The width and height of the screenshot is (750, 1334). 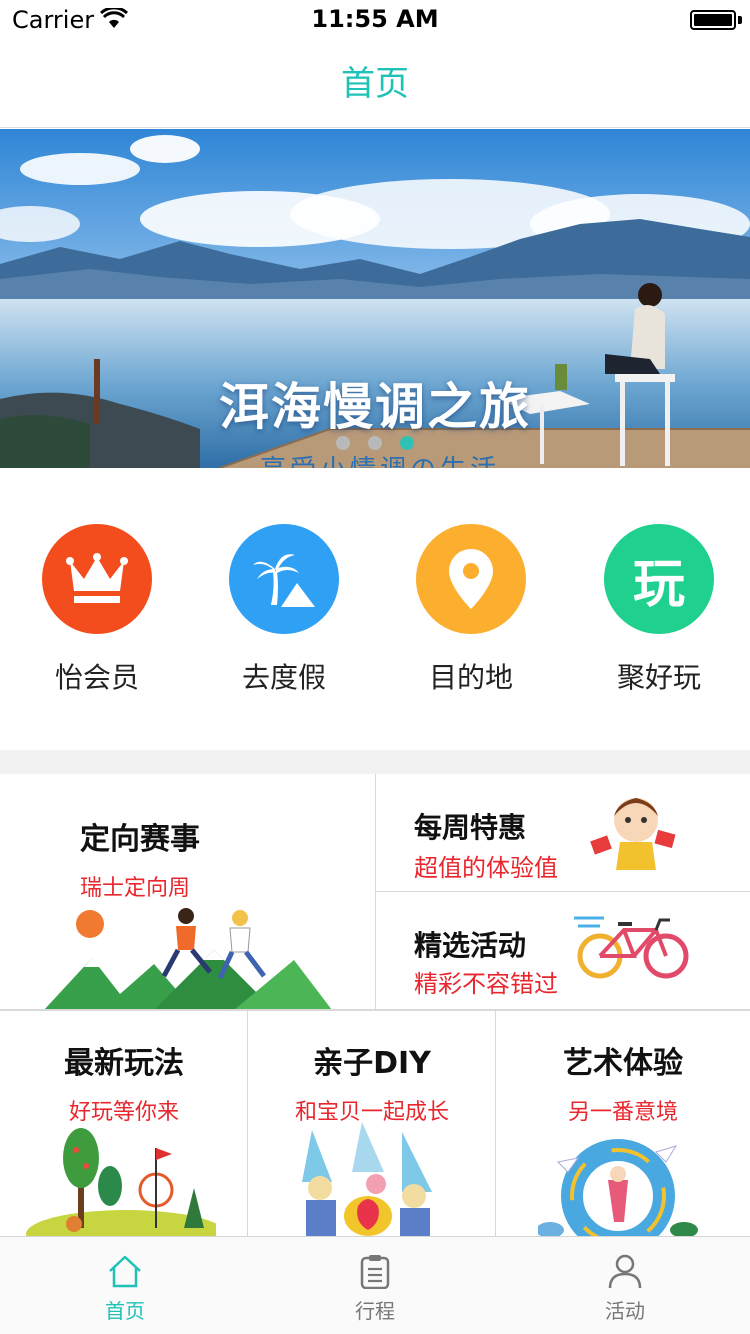 What do you see at coordinates (618, 1187) in the screenshot?
I see `art-ring-illustration` at bounding box center [618, 1187].